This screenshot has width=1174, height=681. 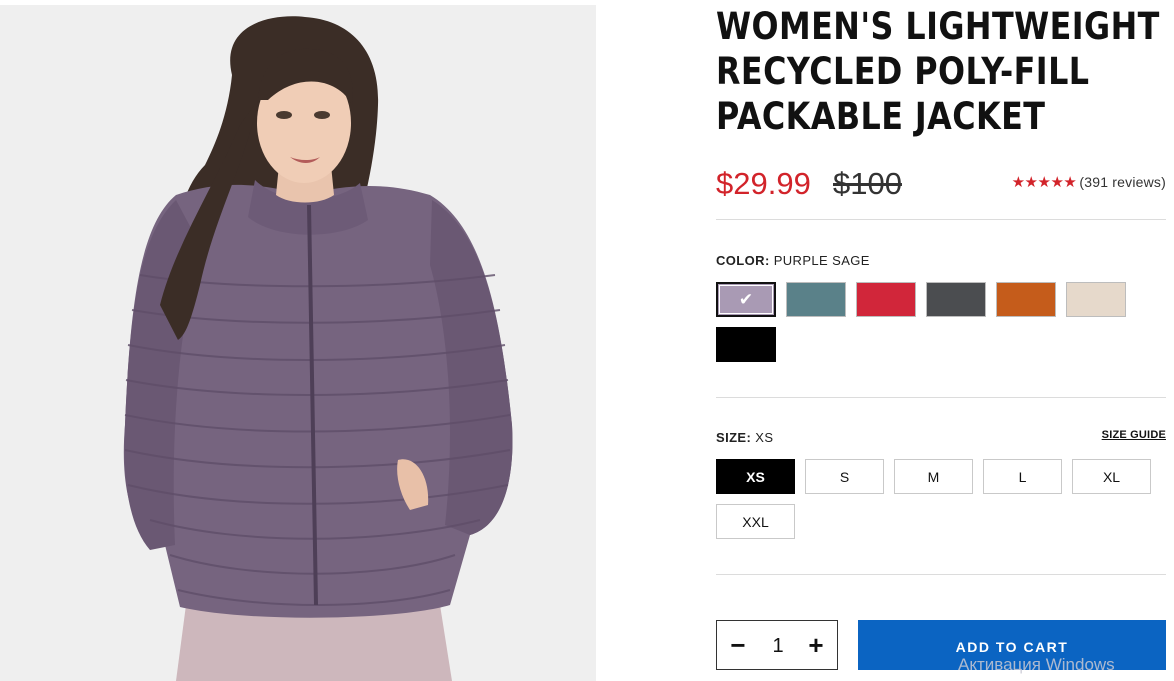 I want to click on swatch-oat, so click(x=1096, y=299).